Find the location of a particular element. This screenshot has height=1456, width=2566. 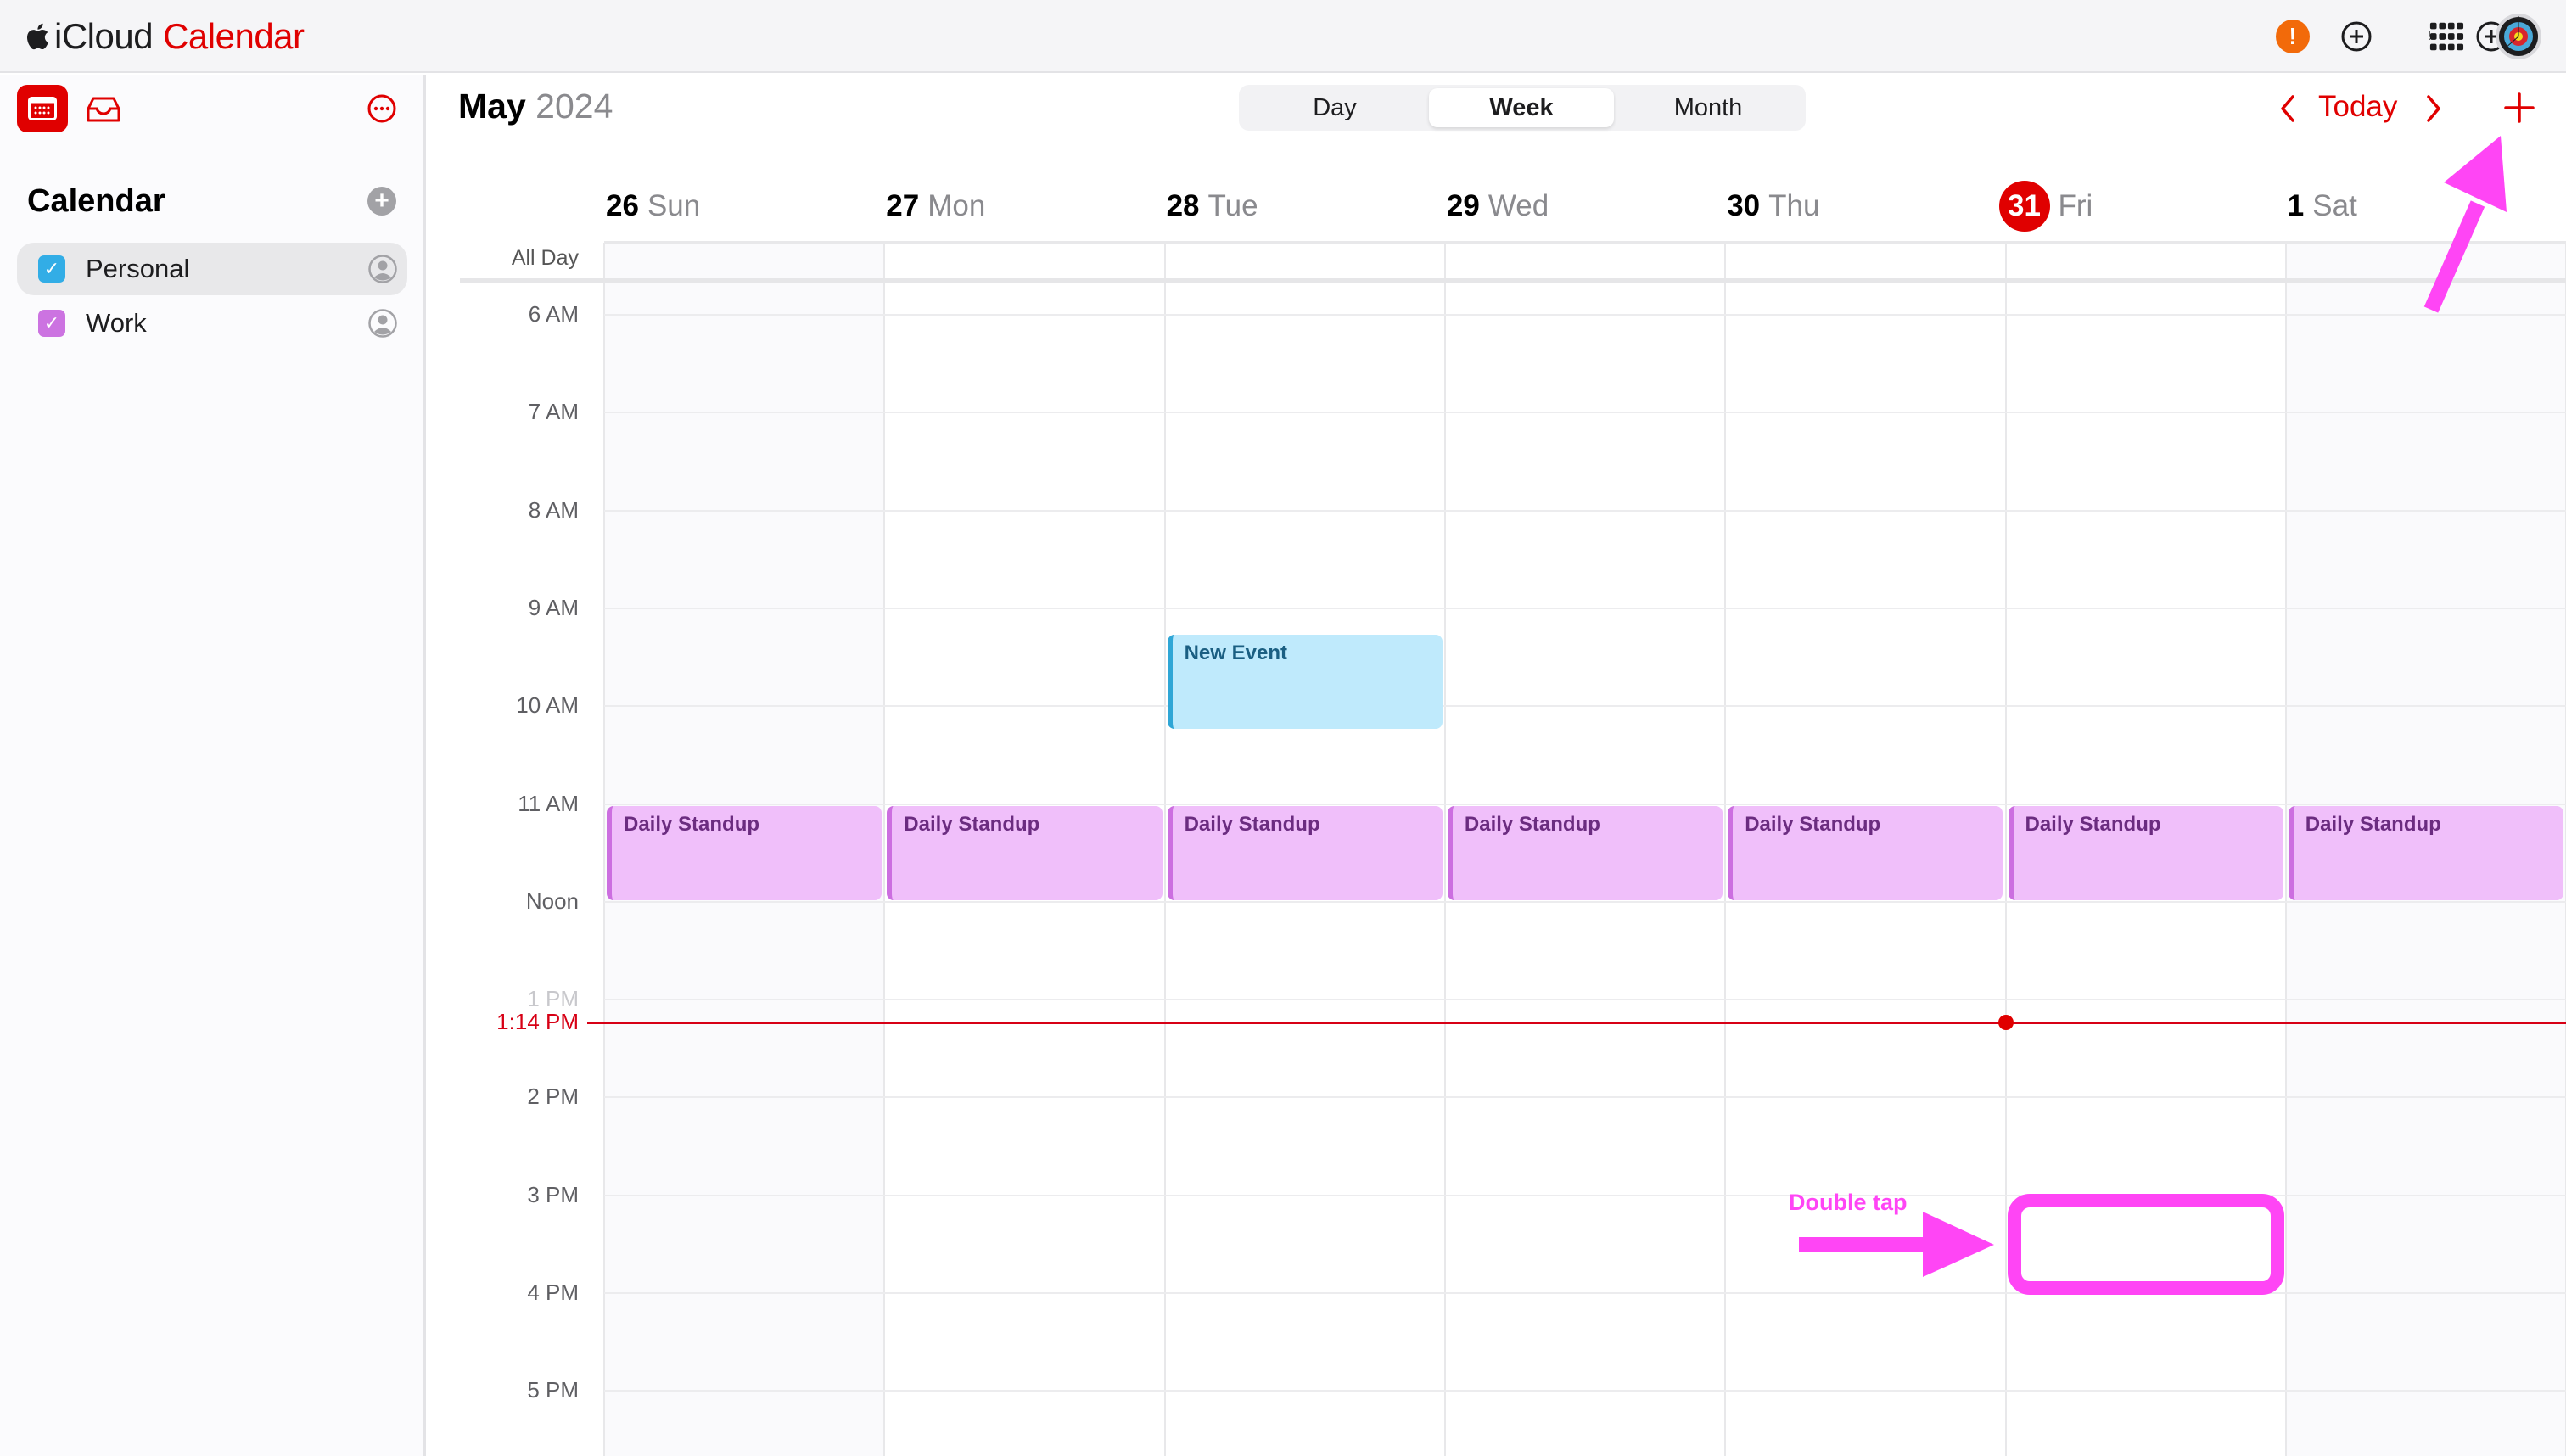

hour-label: 2 PM is located at coordinates (553, 1097).